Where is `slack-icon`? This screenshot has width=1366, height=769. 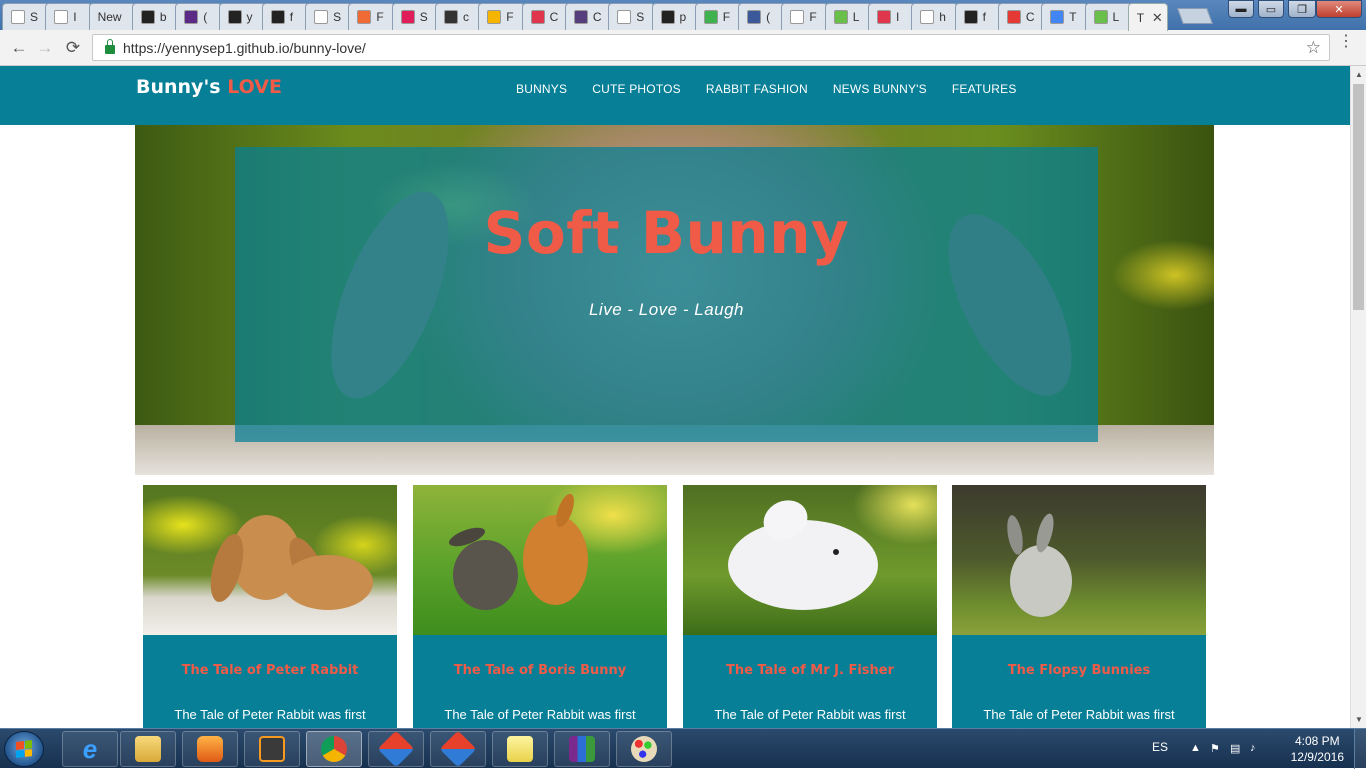
slack-icon is located at coordinates (407, 17).